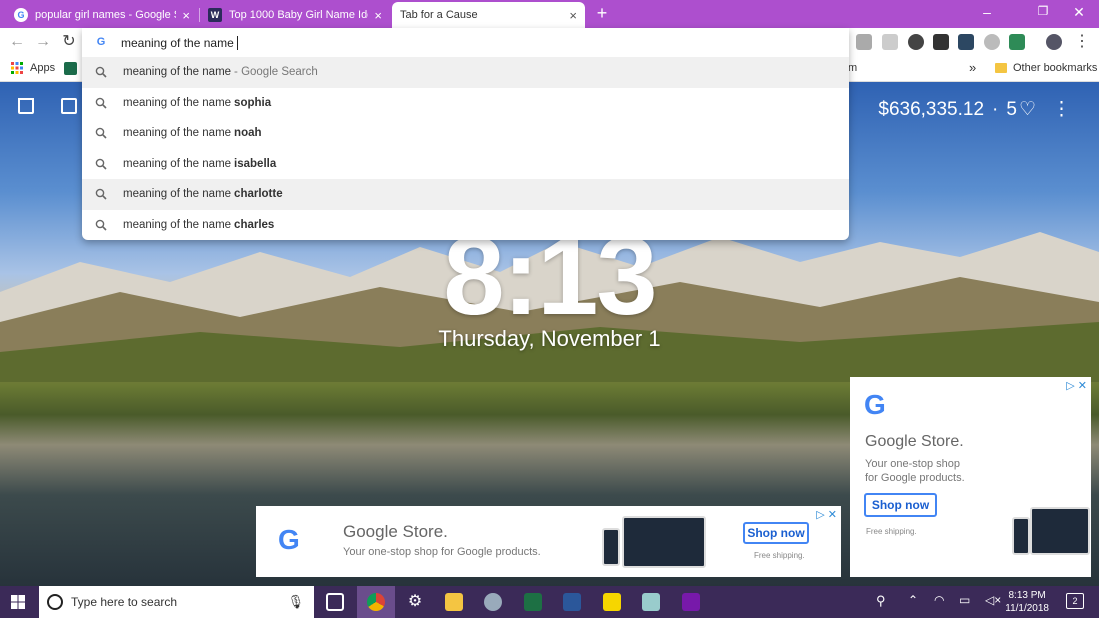 Image resolution: width=1099 pixels, height=618 pixels. What do you see at coordinates (105, 15) in the screenshot?
I see `tab-title: popular girl names - Google Sear` at bounding box center [105, 15].